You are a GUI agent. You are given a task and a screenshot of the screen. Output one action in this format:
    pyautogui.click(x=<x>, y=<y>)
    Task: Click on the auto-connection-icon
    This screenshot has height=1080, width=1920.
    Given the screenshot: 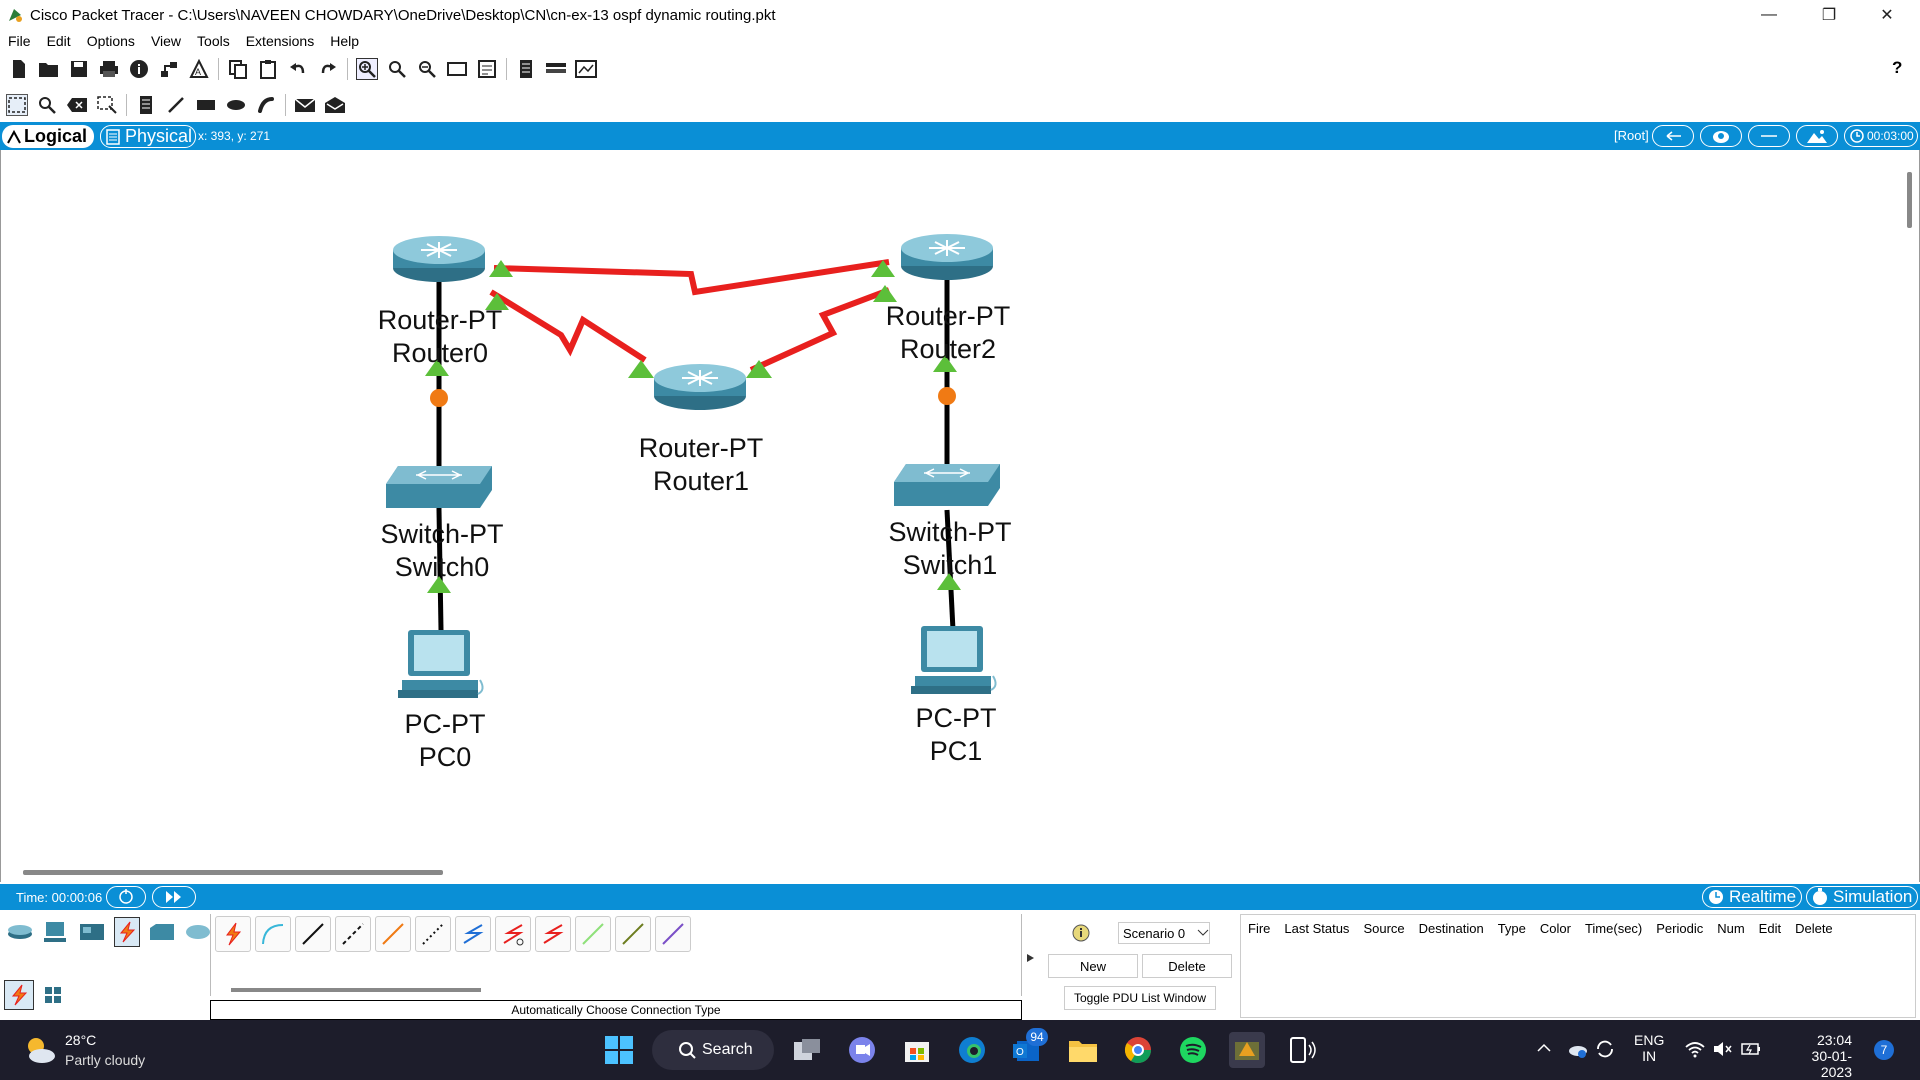 What is the action you would take?
    pyautogui.click(x=233, y=934)
    